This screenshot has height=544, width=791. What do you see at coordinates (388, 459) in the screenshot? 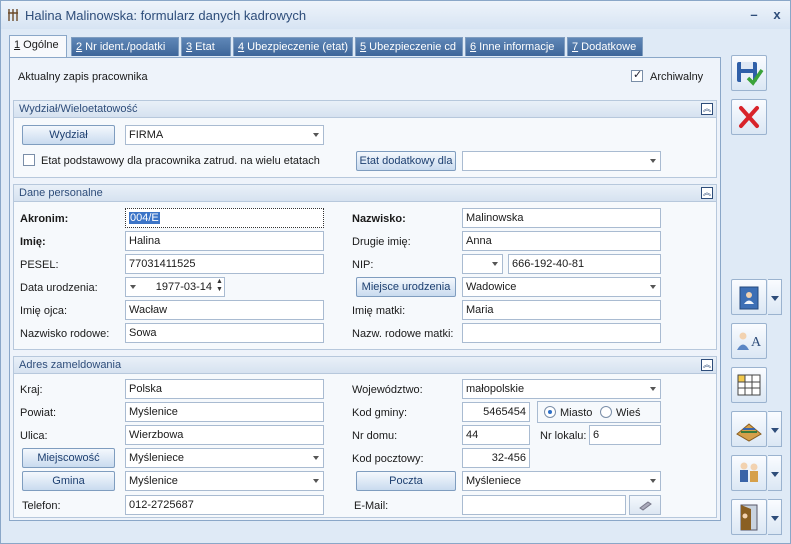
I see `kod-pocztowy-label: Kod pocztowy:` at bounding box center [388, 459].